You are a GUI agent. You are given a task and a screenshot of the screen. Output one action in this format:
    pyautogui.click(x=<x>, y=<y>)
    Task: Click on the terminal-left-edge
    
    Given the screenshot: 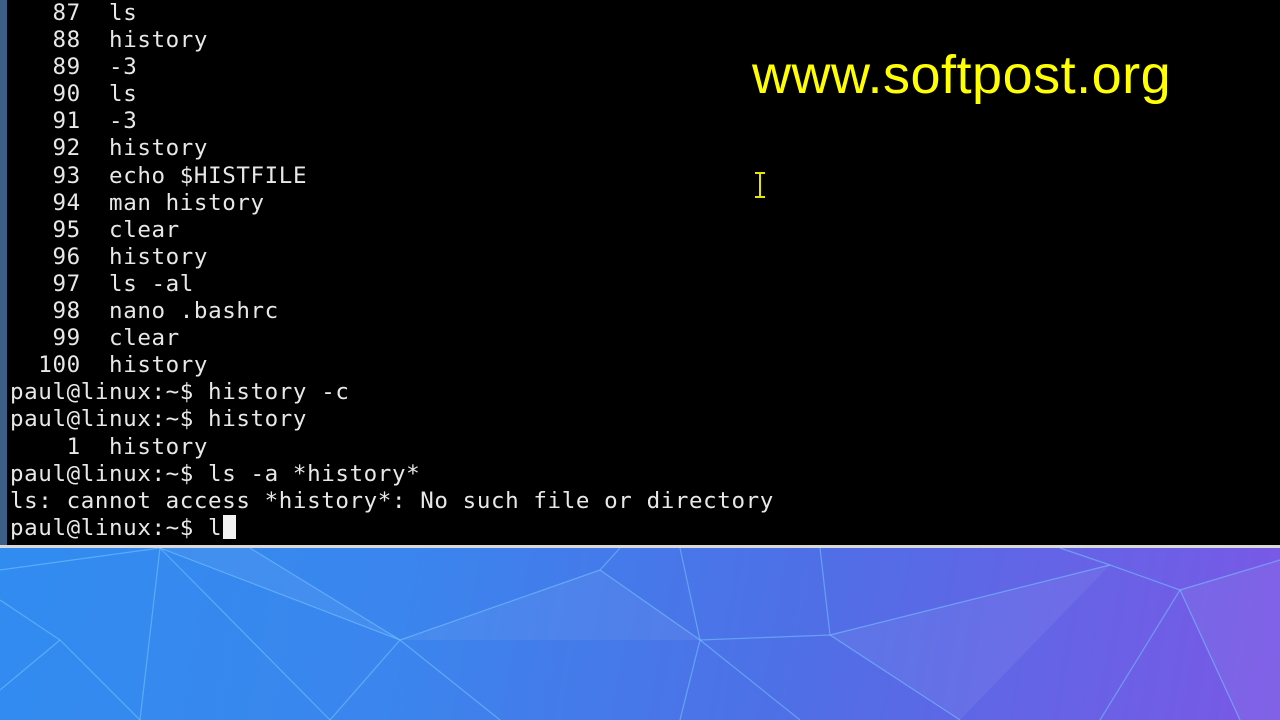 What is the action you would take?
    pyautogui.click(x=3, y=272)
    